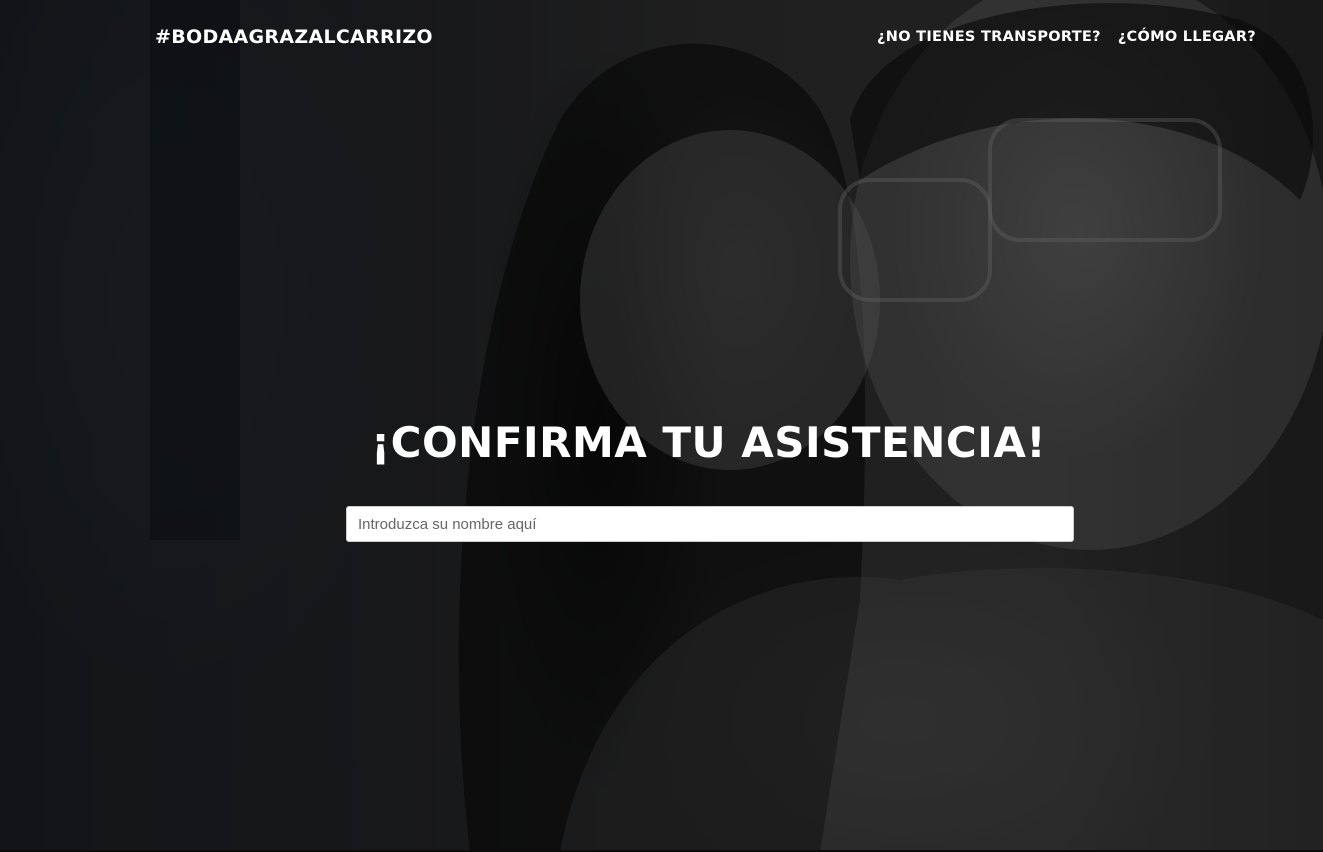 The width and height of the screenshot is (1323, 852). I want to click on top-nav: ¿NO TIENES TRANSPORTE? ¿CÓMO LLEGAR?, so click(1066, 37).